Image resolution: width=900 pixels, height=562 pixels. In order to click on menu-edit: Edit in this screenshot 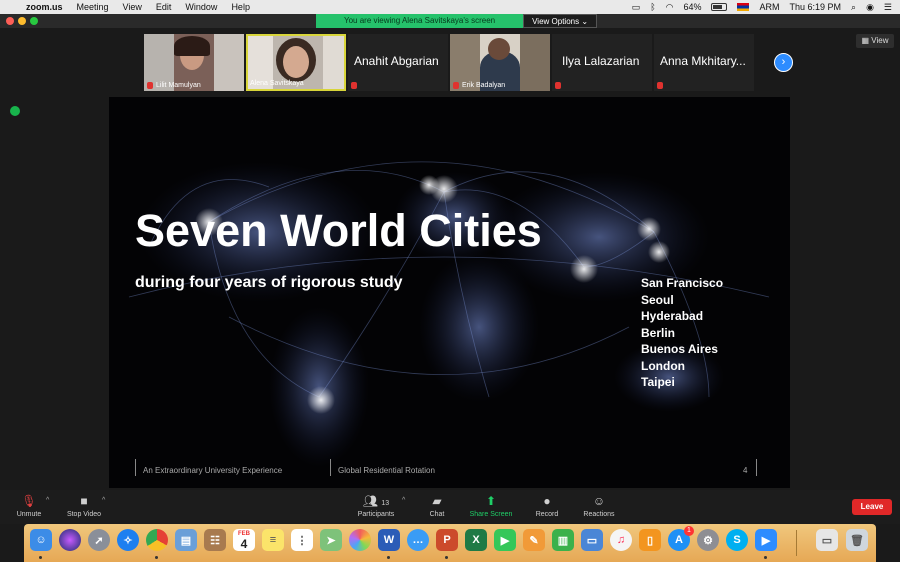, I will do `click(164, 7)`.